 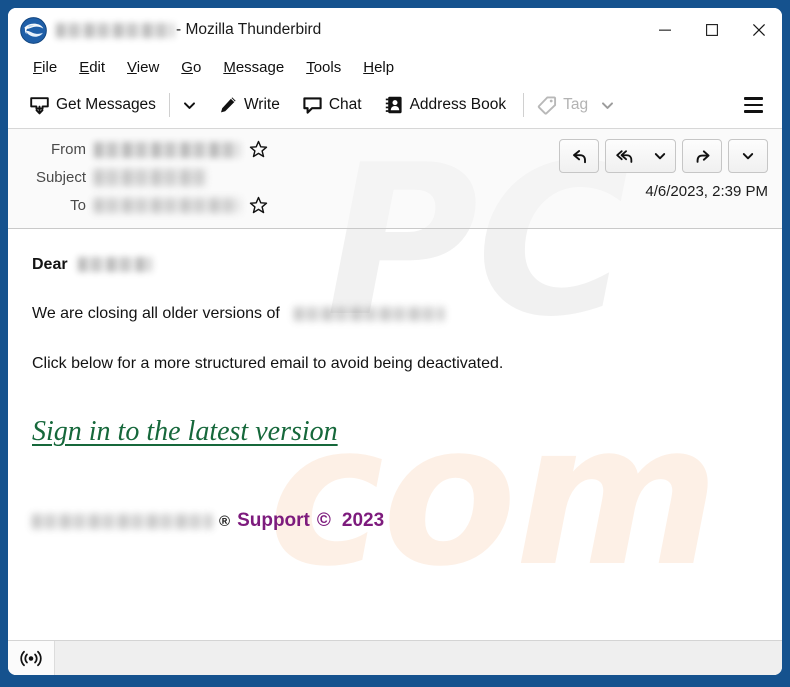 I want to click on menu-bar: File Edit View Go Message Tools Help, so click(x=395, y=67).